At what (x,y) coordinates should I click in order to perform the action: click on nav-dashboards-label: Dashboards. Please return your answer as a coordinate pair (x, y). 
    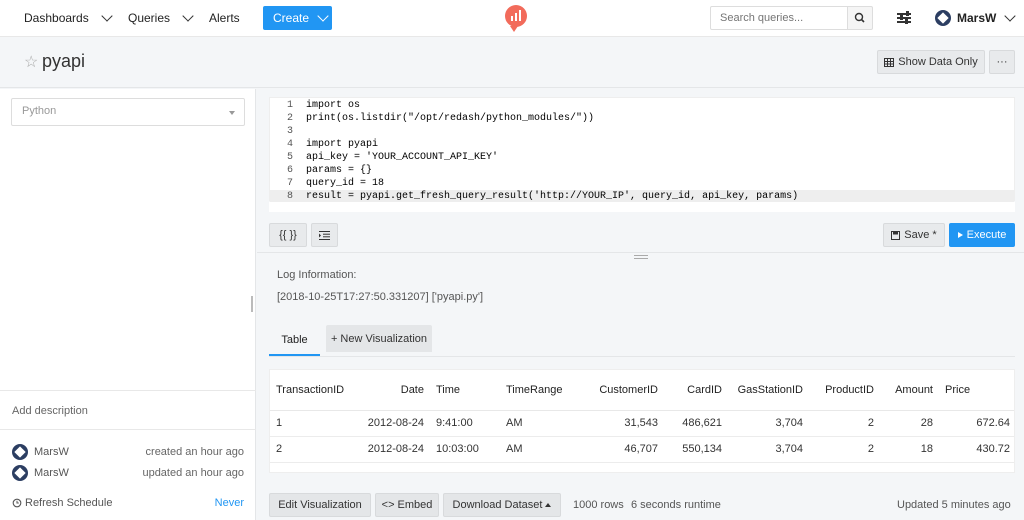
    Looking at the image, I should click on (56, 18).